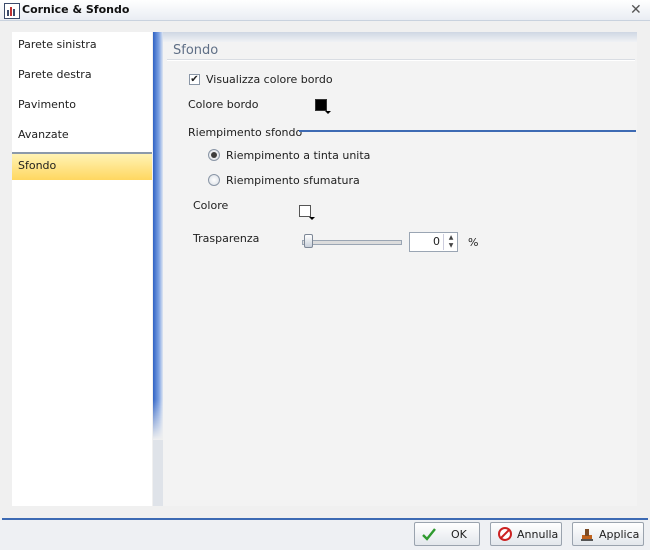  What do you see at coordinates (82, 46) in the screenshot?
I see `nav-item-parete-sinistra: Parete sinistra` at bounding box center [82, 46].